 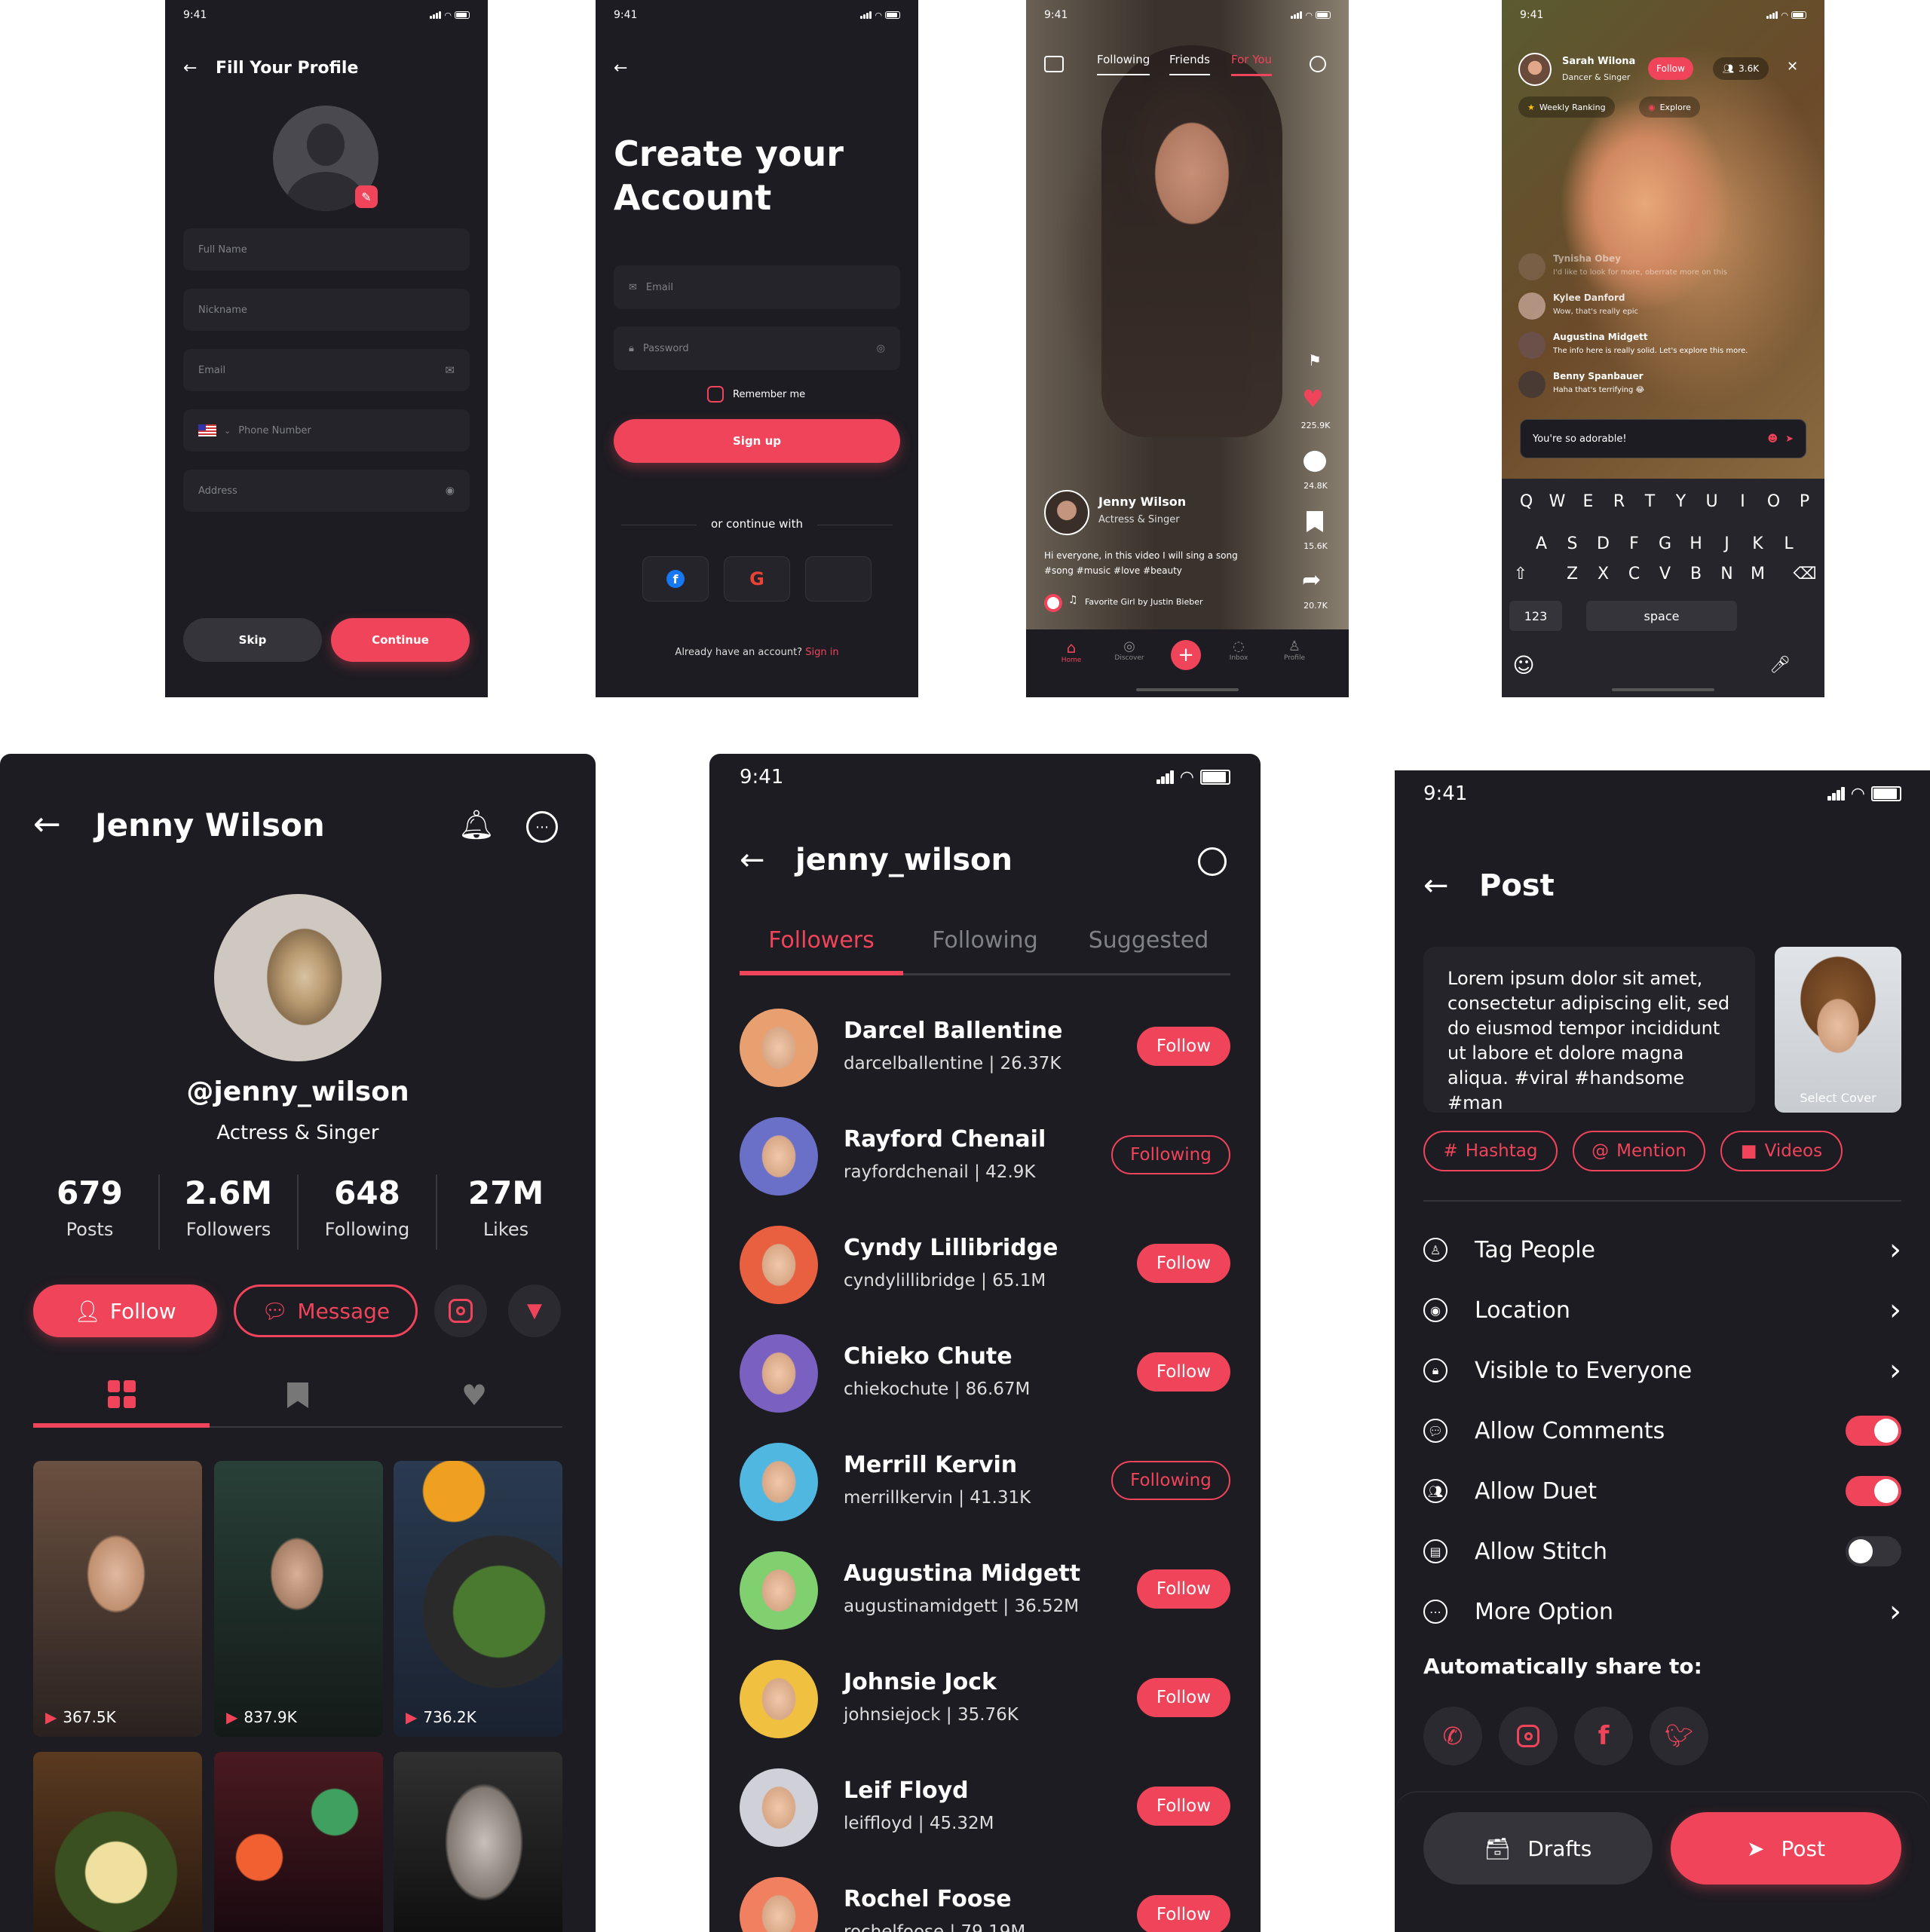 What do you see at coordinates (1780, 665) in the screenshot?
I see `microphone-icon: 🎤︎` at bounding box center [1780, 665].